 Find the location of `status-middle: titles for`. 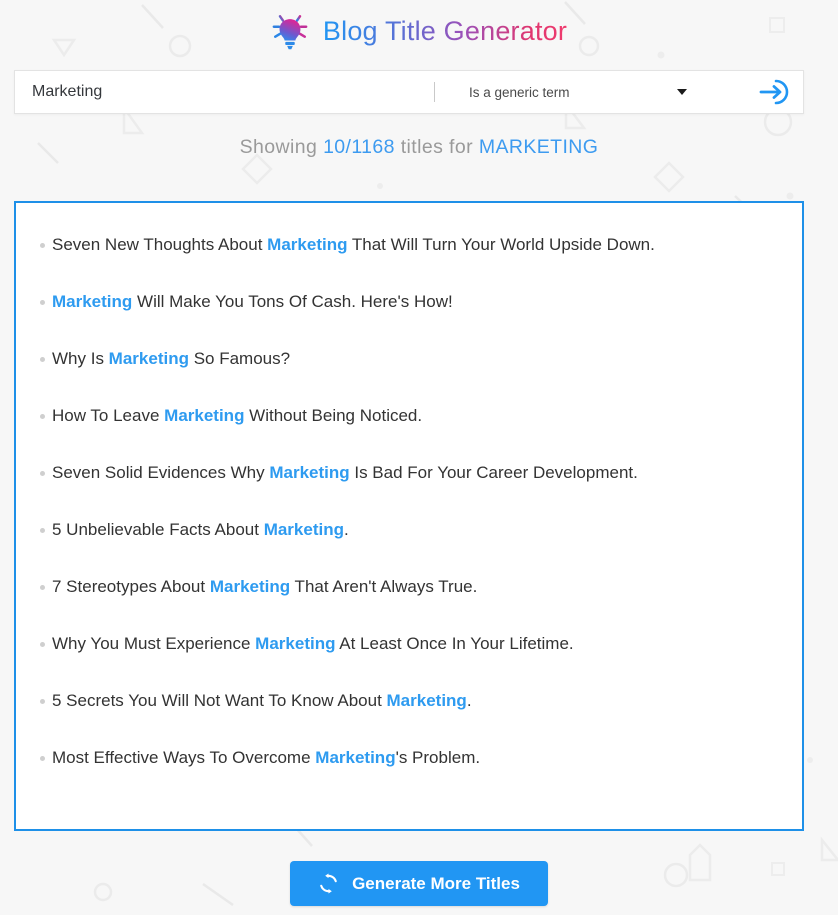

status-middle: titles for is located at coordinates (436, 147).